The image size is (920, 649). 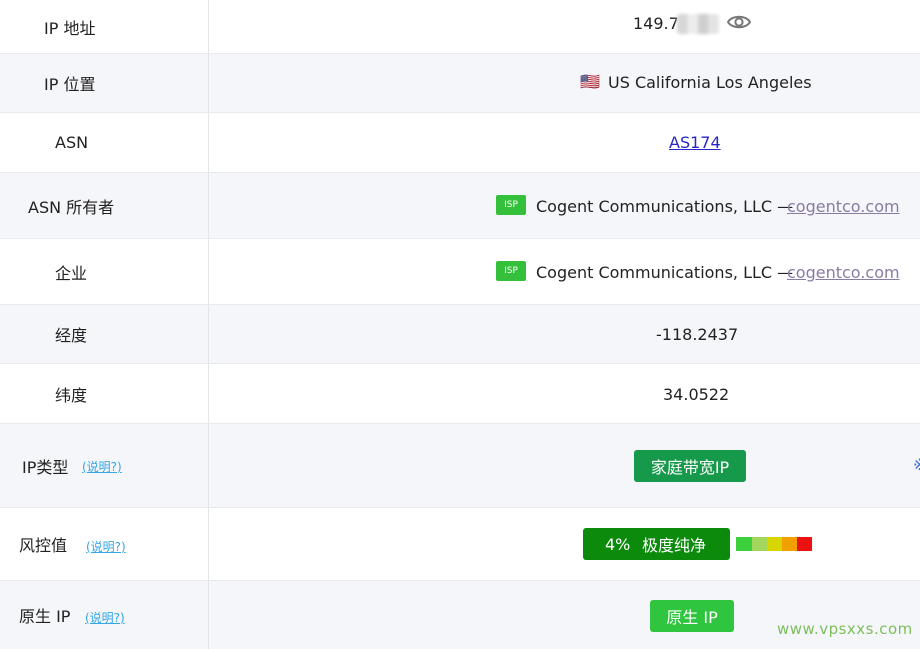 What do you see at coordinates (698, 24) in the screenshot?
I see `ip-address-masked` at bounding box center [698, 24].